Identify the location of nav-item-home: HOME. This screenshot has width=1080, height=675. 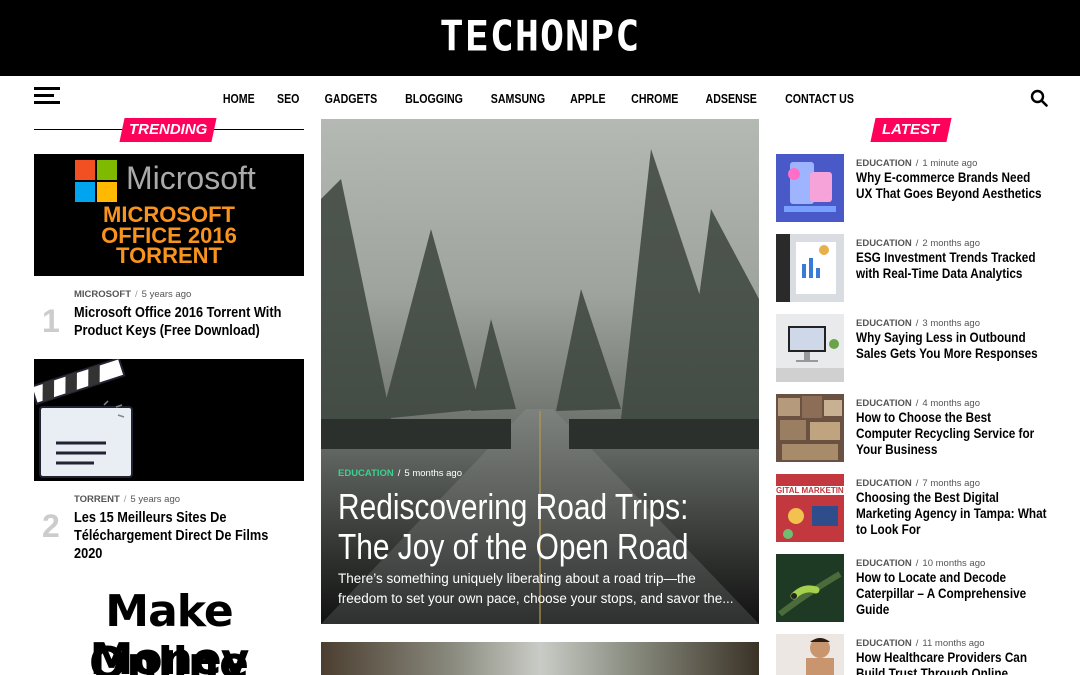
(239, 99).